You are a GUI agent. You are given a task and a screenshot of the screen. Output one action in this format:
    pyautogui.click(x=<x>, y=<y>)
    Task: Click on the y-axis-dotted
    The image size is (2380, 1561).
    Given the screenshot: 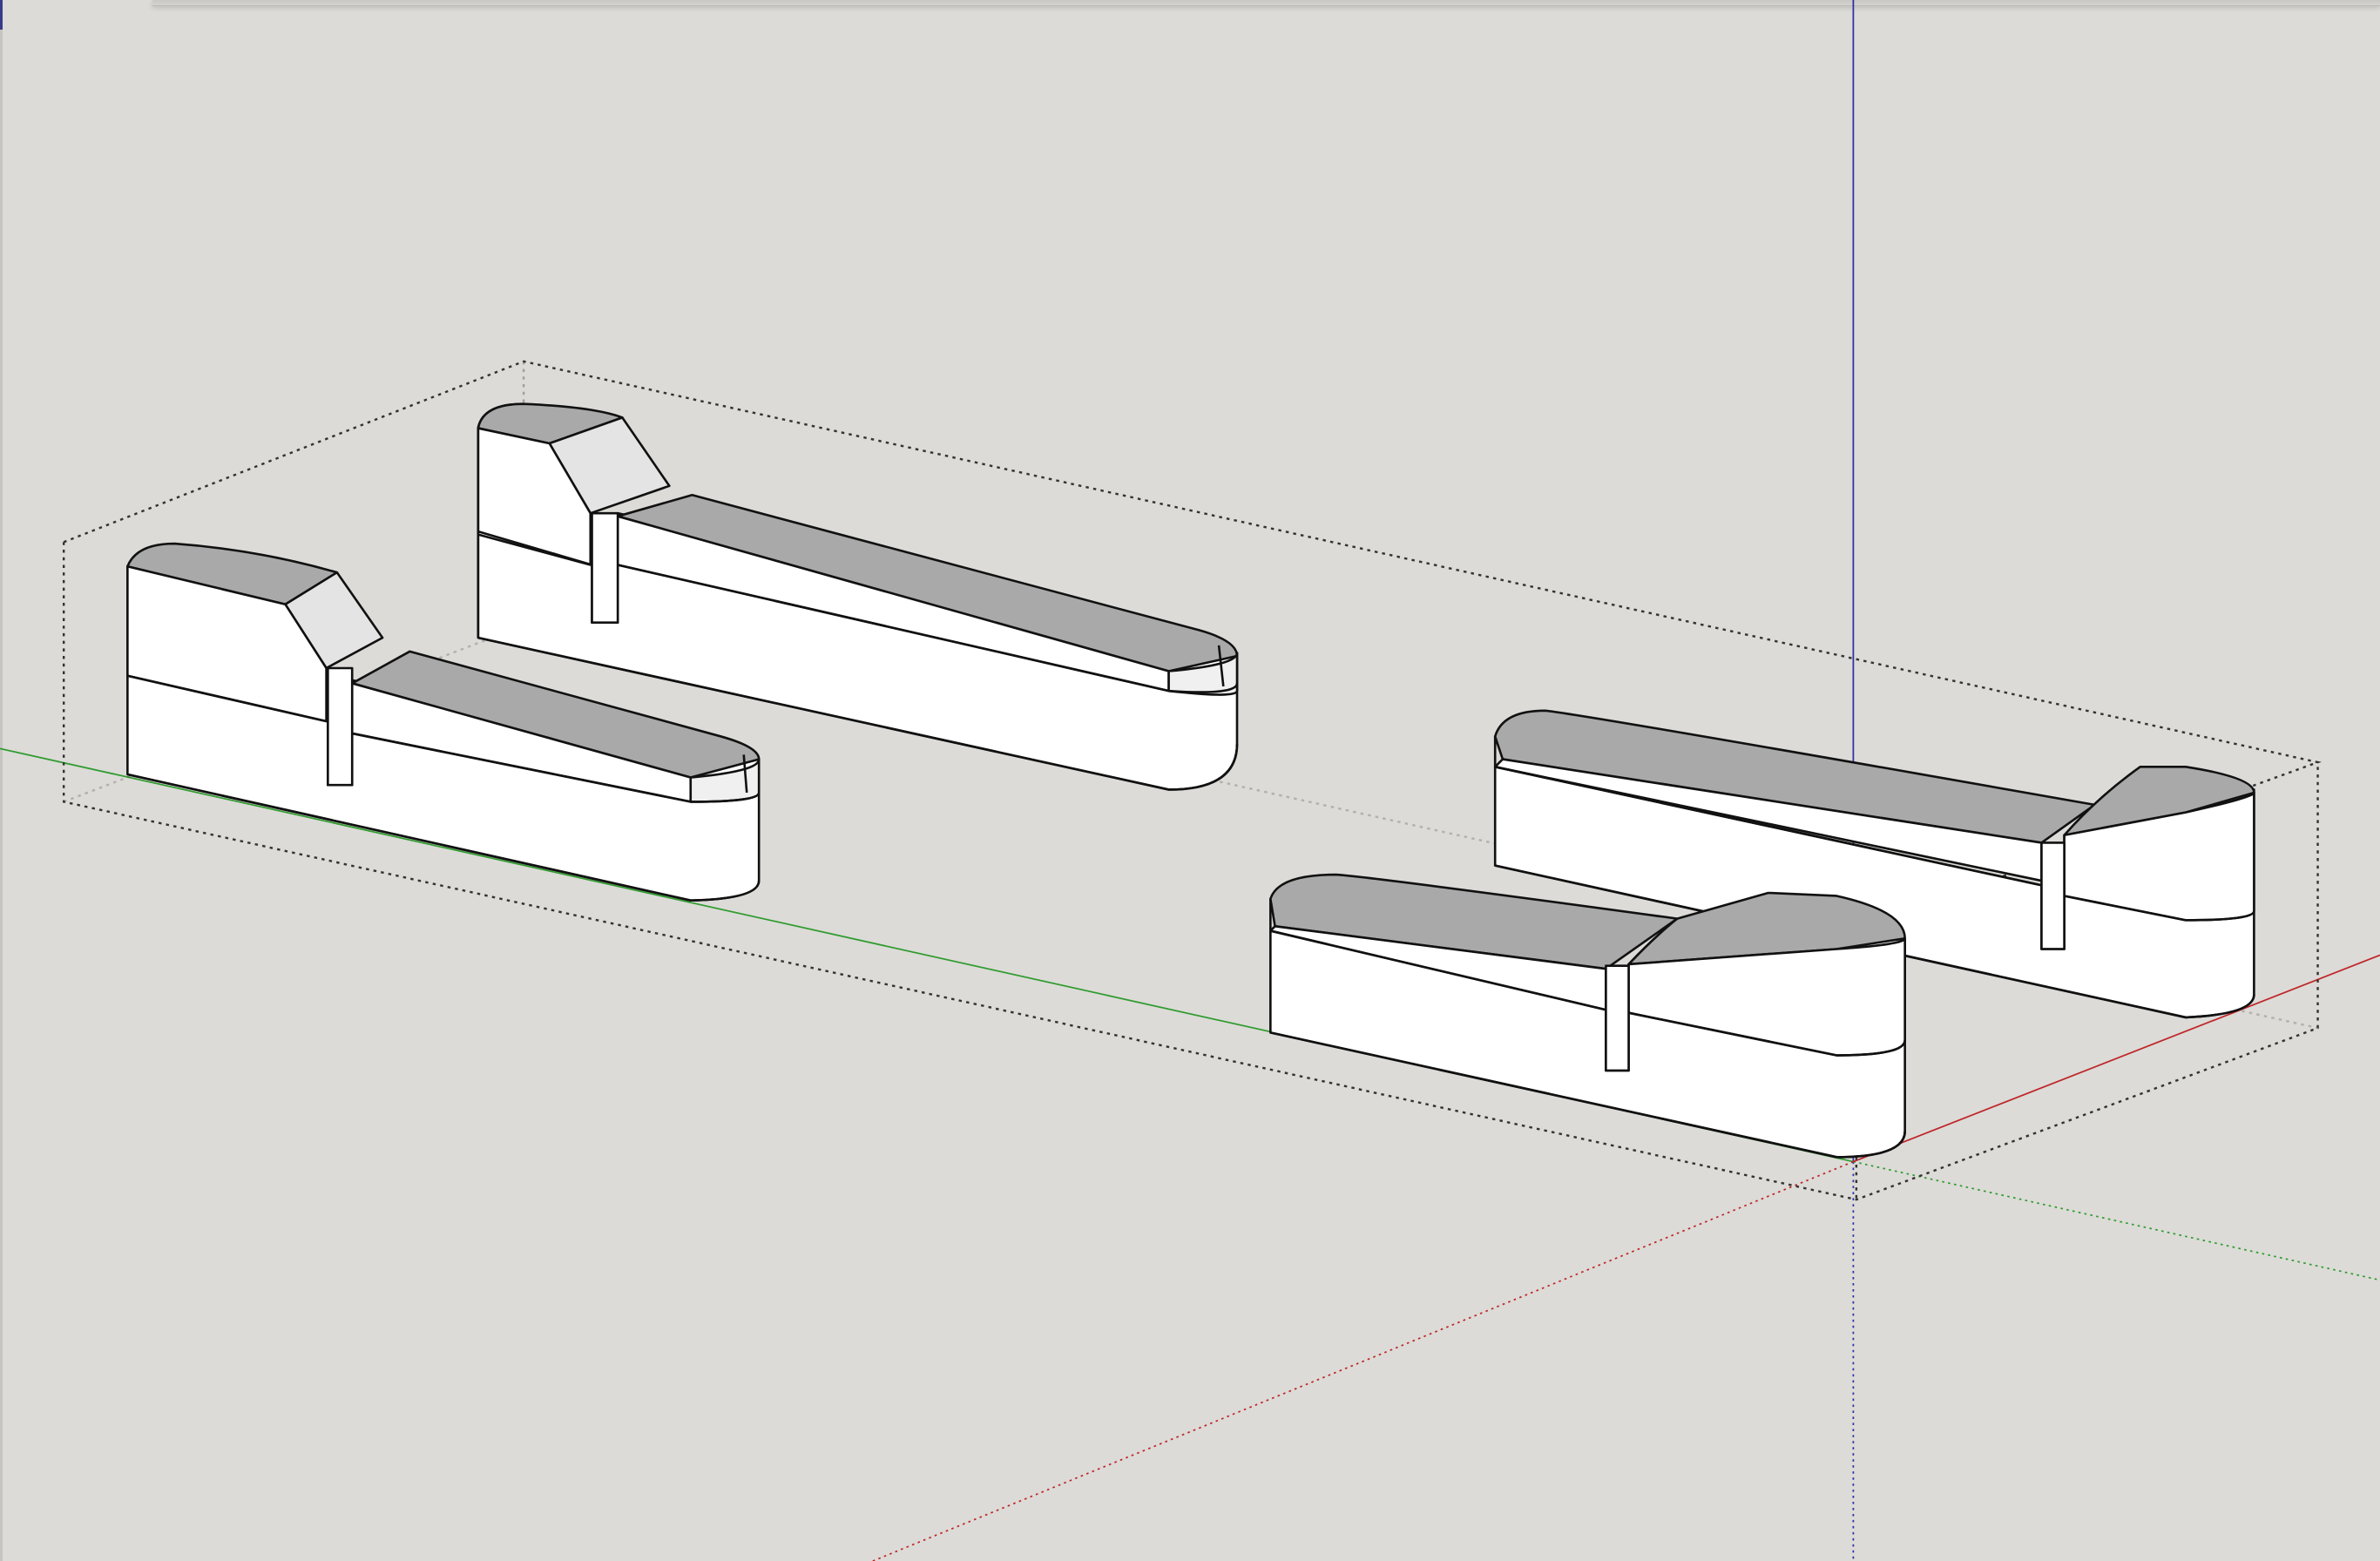 What is the action you would take?
    pyautogui.click(x=2116, y=1220)
    